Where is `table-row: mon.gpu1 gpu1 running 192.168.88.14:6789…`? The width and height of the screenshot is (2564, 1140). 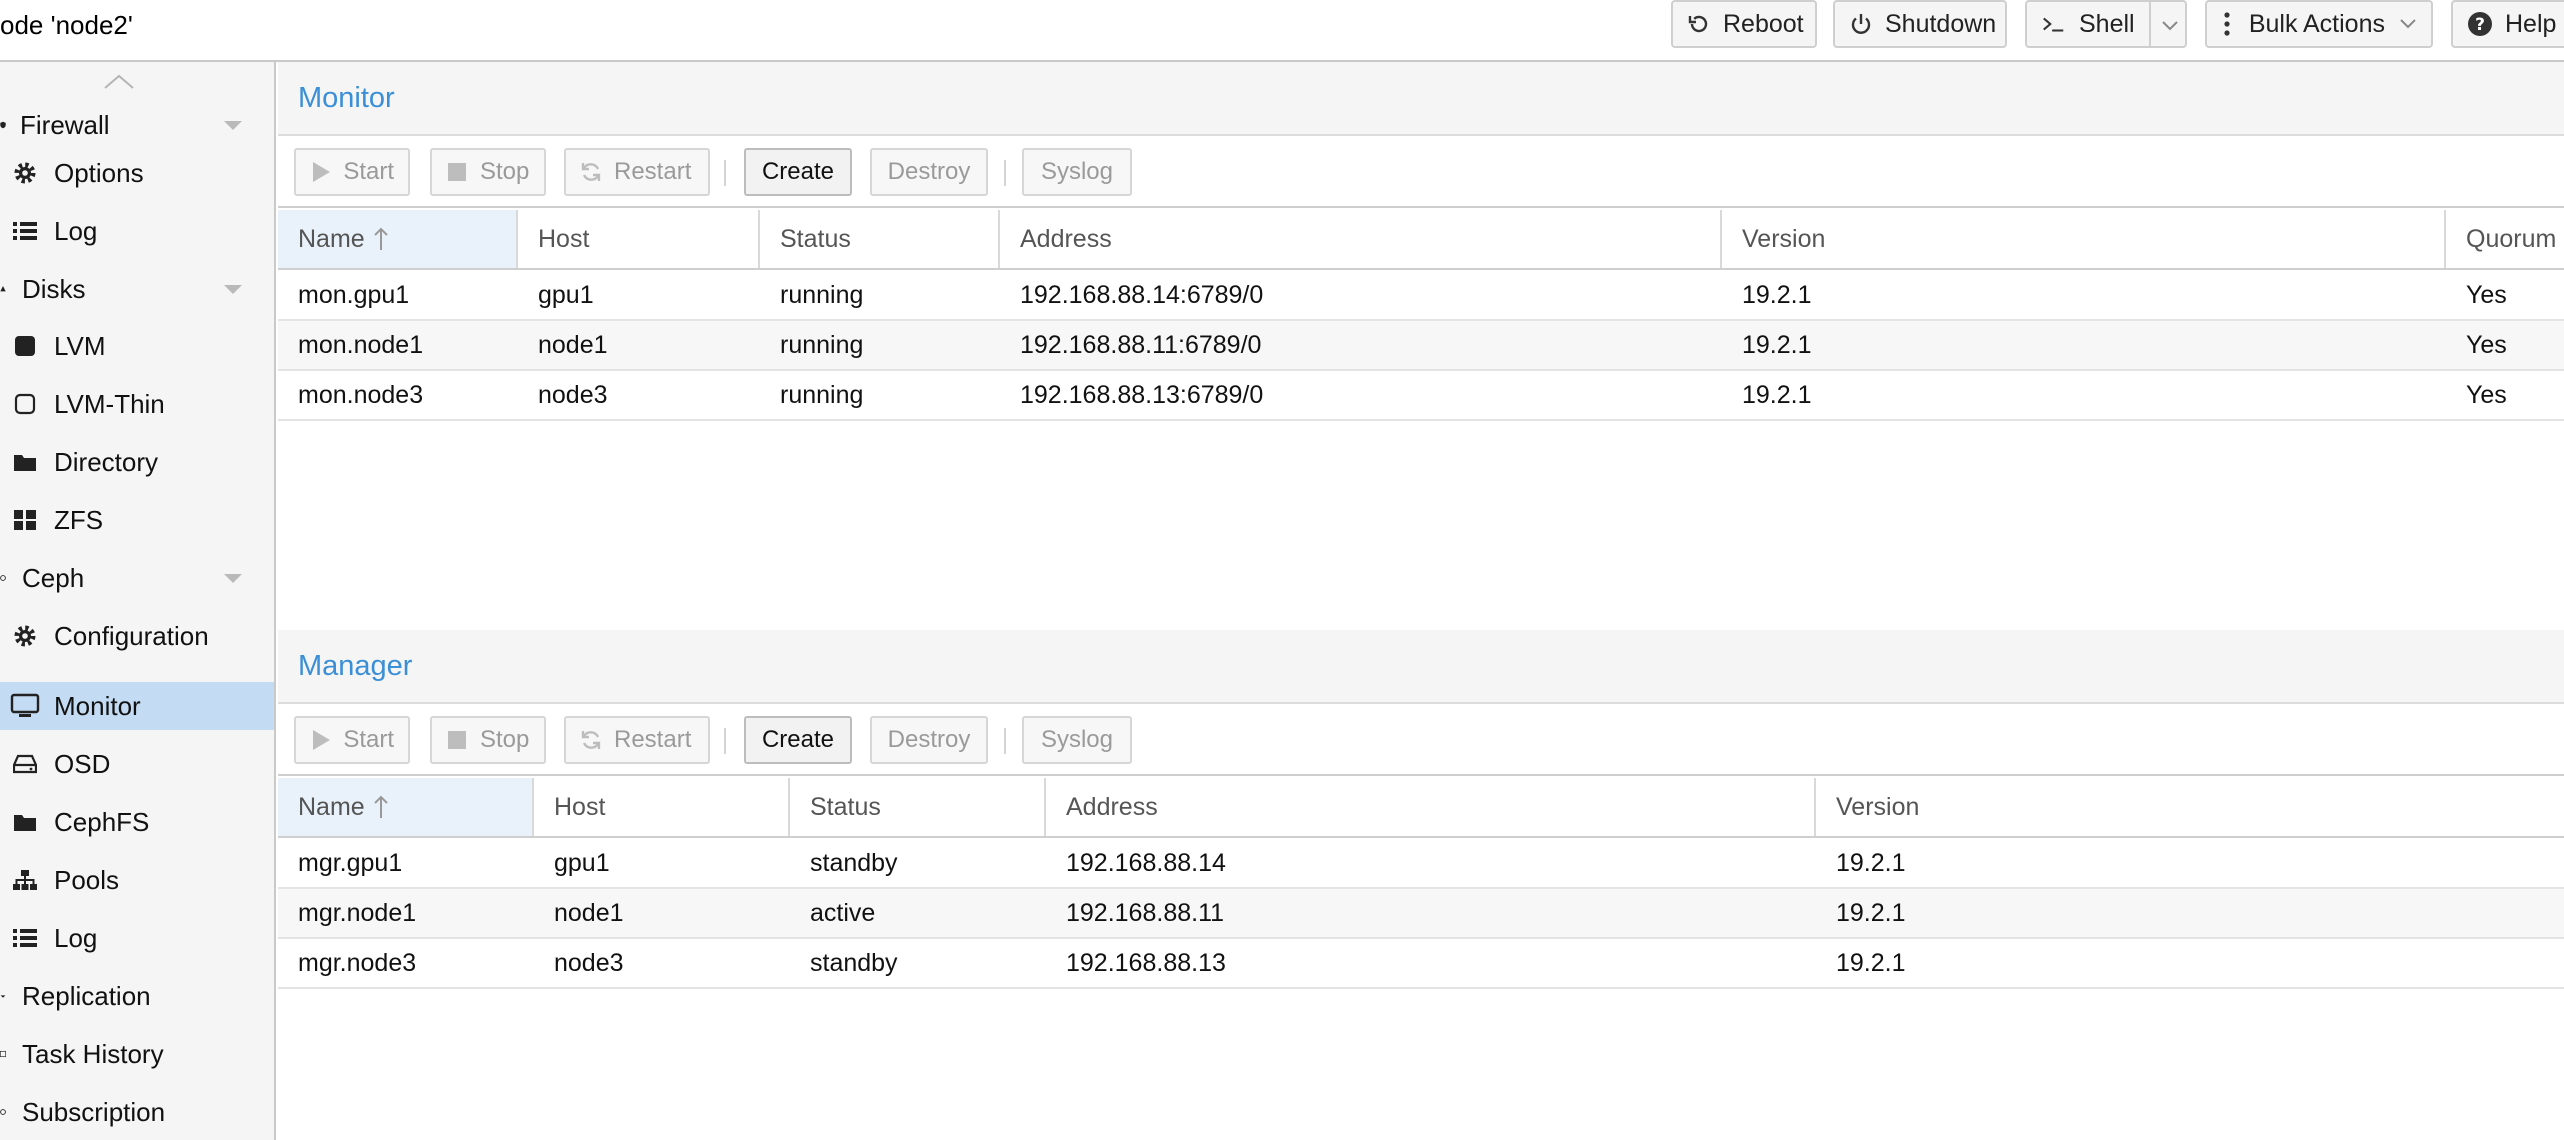
table-row: mon.gpu1 gpu1 running 192.168.88.14:6789… is located at coordinates (1421, 296).